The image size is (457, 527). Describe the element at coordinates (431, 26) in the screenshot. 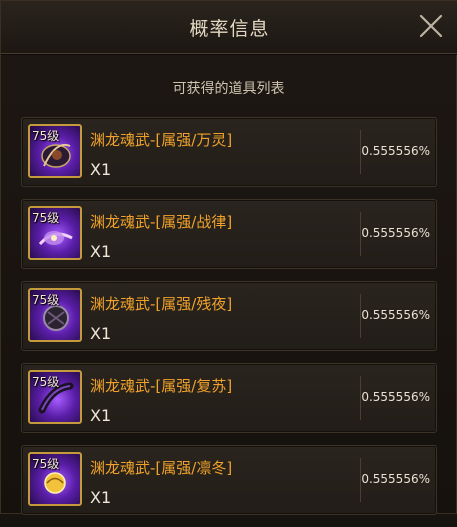

I see `close-icon` at that location.